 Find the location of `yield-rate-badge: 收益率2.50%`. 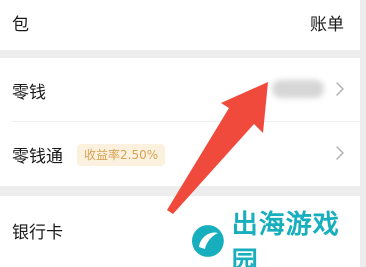

yield-rate-badge: 收益率2.50% is located at coordinates (121, 155).